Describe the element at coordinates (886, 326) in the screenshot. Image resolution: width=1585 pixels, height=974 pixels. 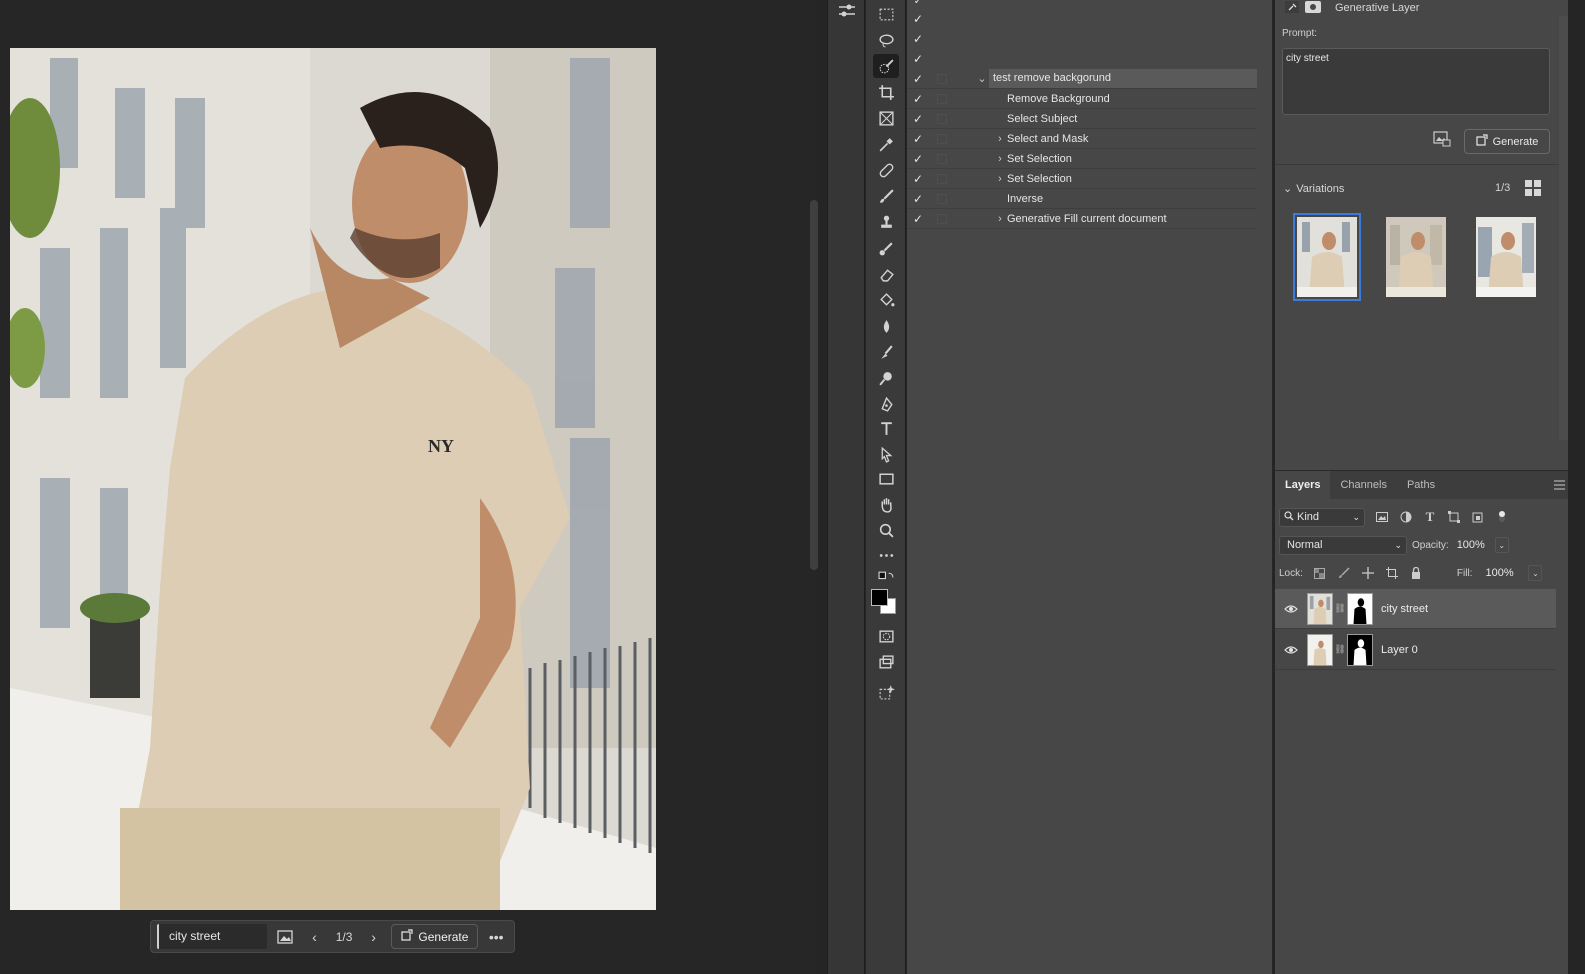
I see `blur-tool-icon` at that location.